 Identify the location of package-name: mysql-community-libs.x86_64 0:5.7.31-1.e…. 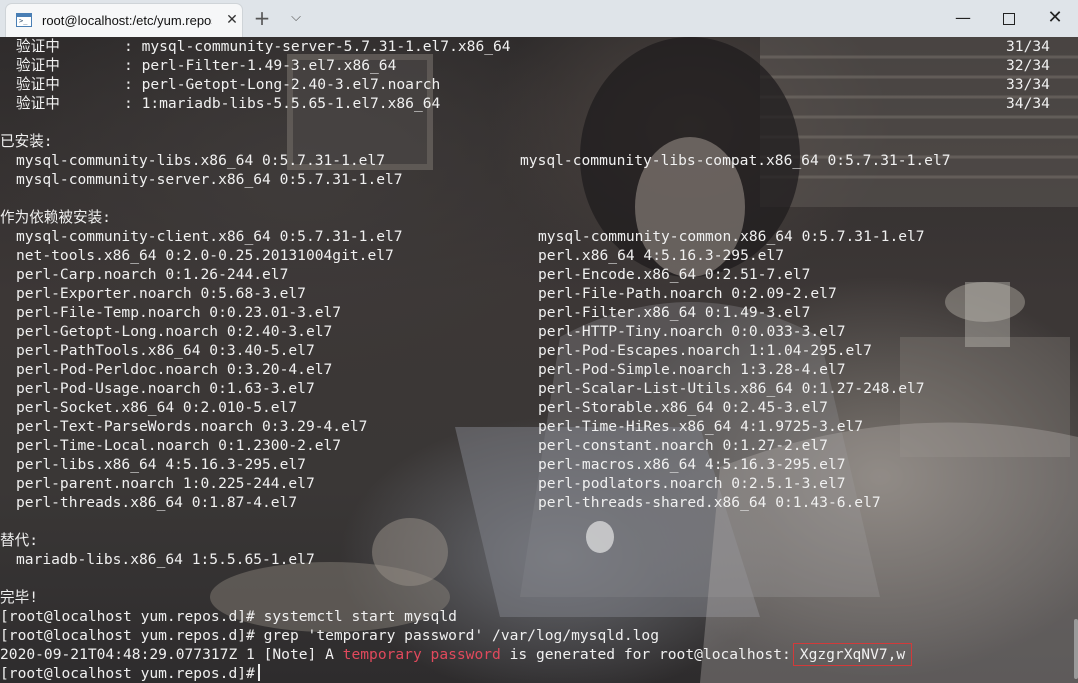
(201, 160).